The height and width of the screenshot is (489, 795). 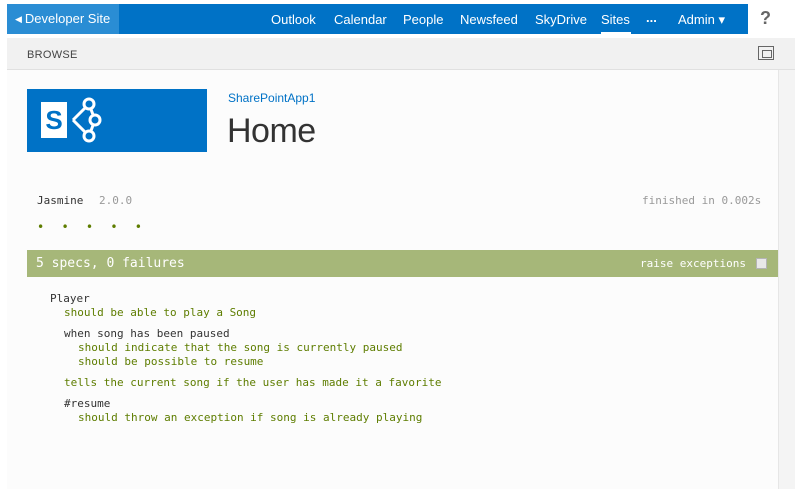 What do you see at coordinates (489, 19) in the screenshot?
I see `nav-newsfeed: Newsfeed` at bounding box center [489, 19].